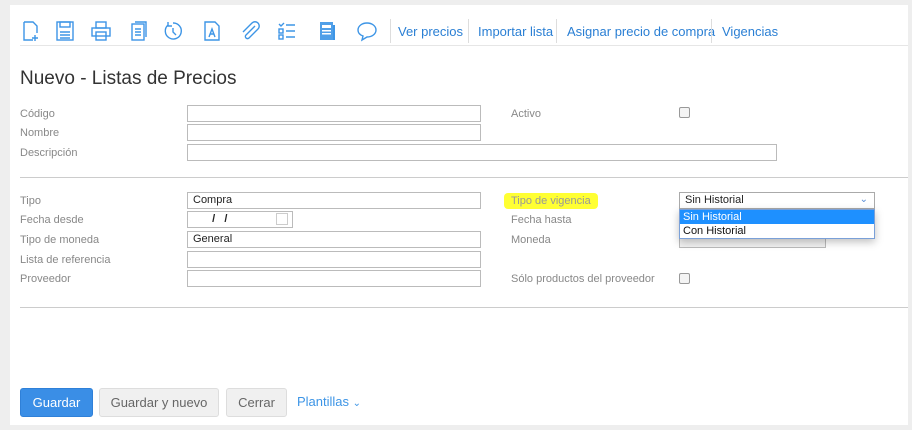 The width and height of the screenshot is (912, 430). What do you see at coordinates (684, 278) in the screenshot?
I see `solo-productos-checkbox` at bounding box center [684, 278].